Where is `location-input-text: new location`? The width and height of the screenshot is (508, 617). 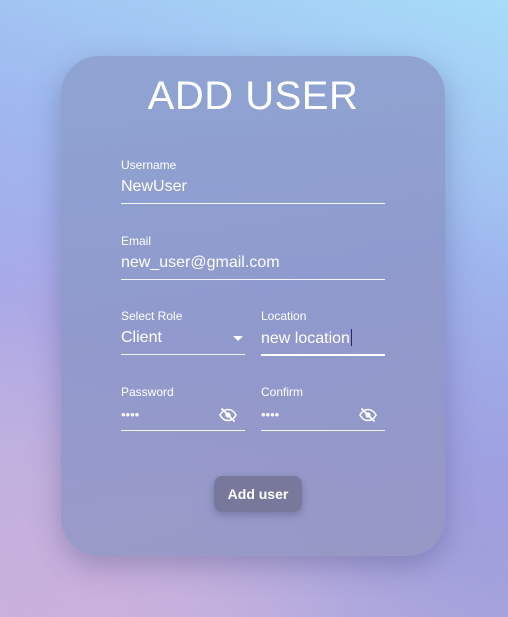
location-input-text: new location is located at coordinates (305, 338).